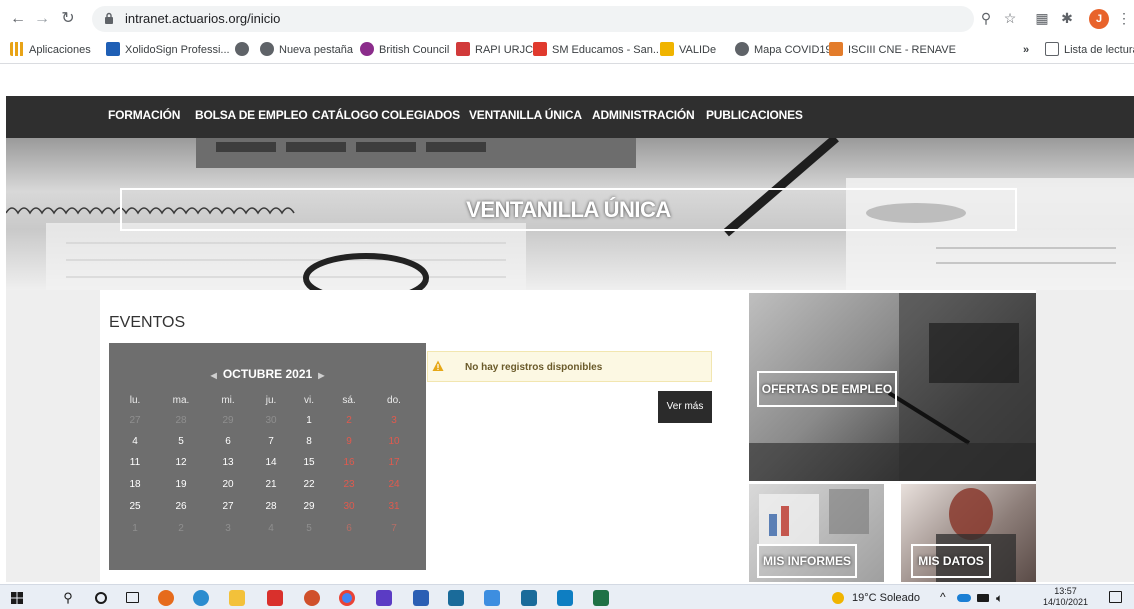 Image resolution: width=1134 pixels, height=609 pixels. I want to click on chevron-up-icon: ^, so click(943, 597).